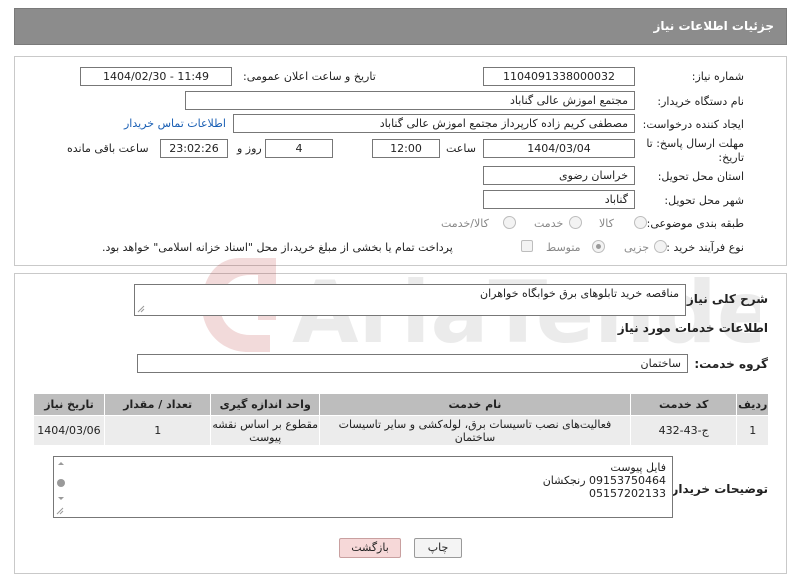  I want to click on city-field: گناباد, so click(559, 199).